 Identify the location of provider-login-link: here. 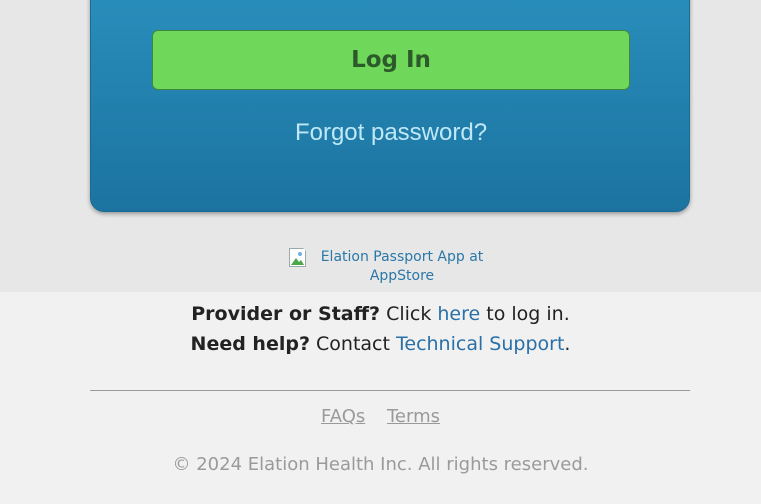
(458, 314).